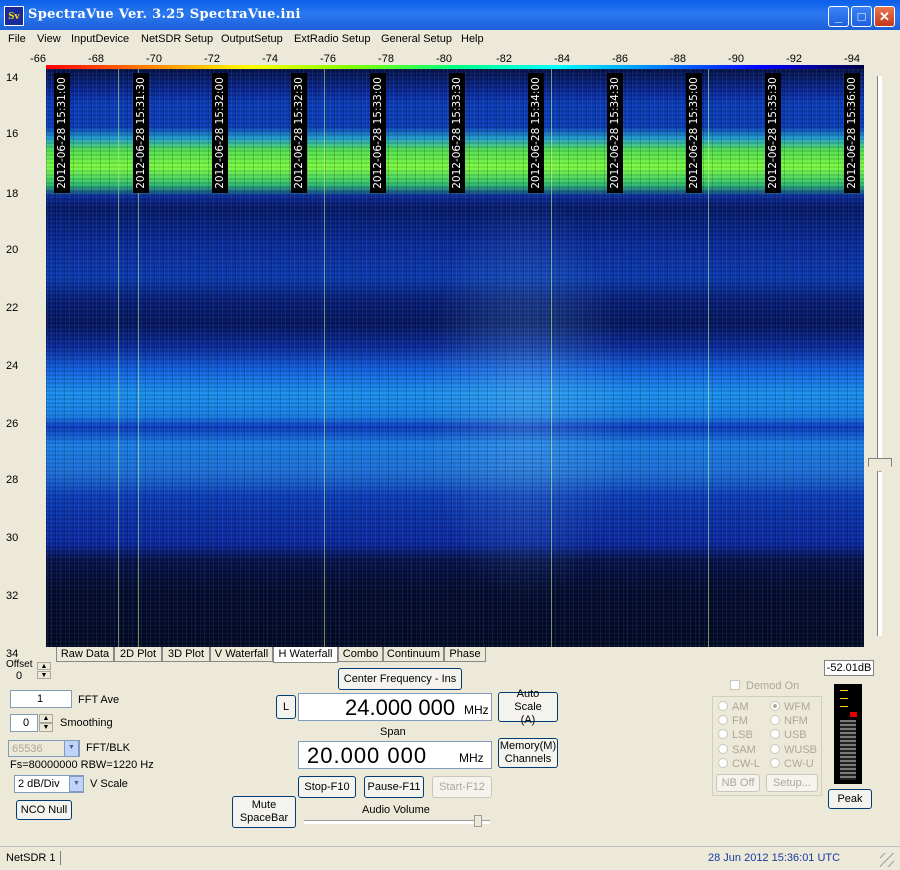 Image resolution: width=900 pixels, height=870 pixels. I want to click on frequency-tick: 22, so click(12, 308).